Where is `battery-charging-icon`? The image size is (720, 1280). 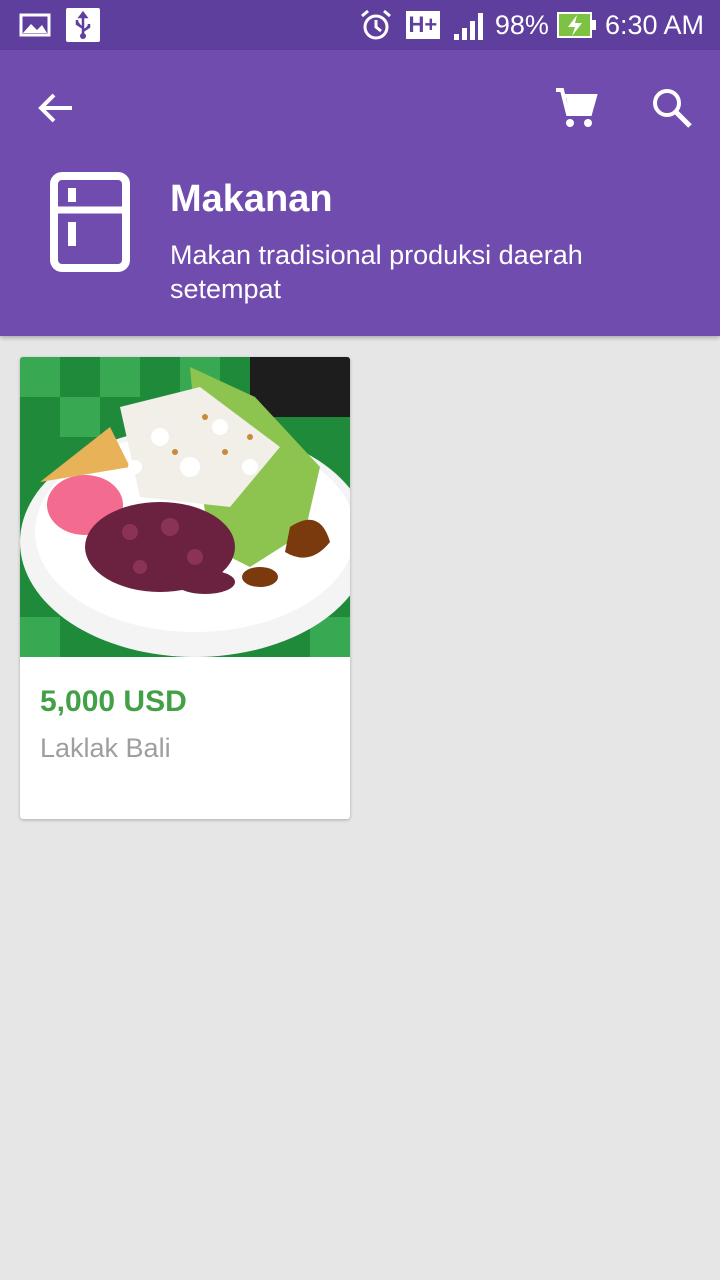 battery-charging-icon is located at coordinates (576, 25).